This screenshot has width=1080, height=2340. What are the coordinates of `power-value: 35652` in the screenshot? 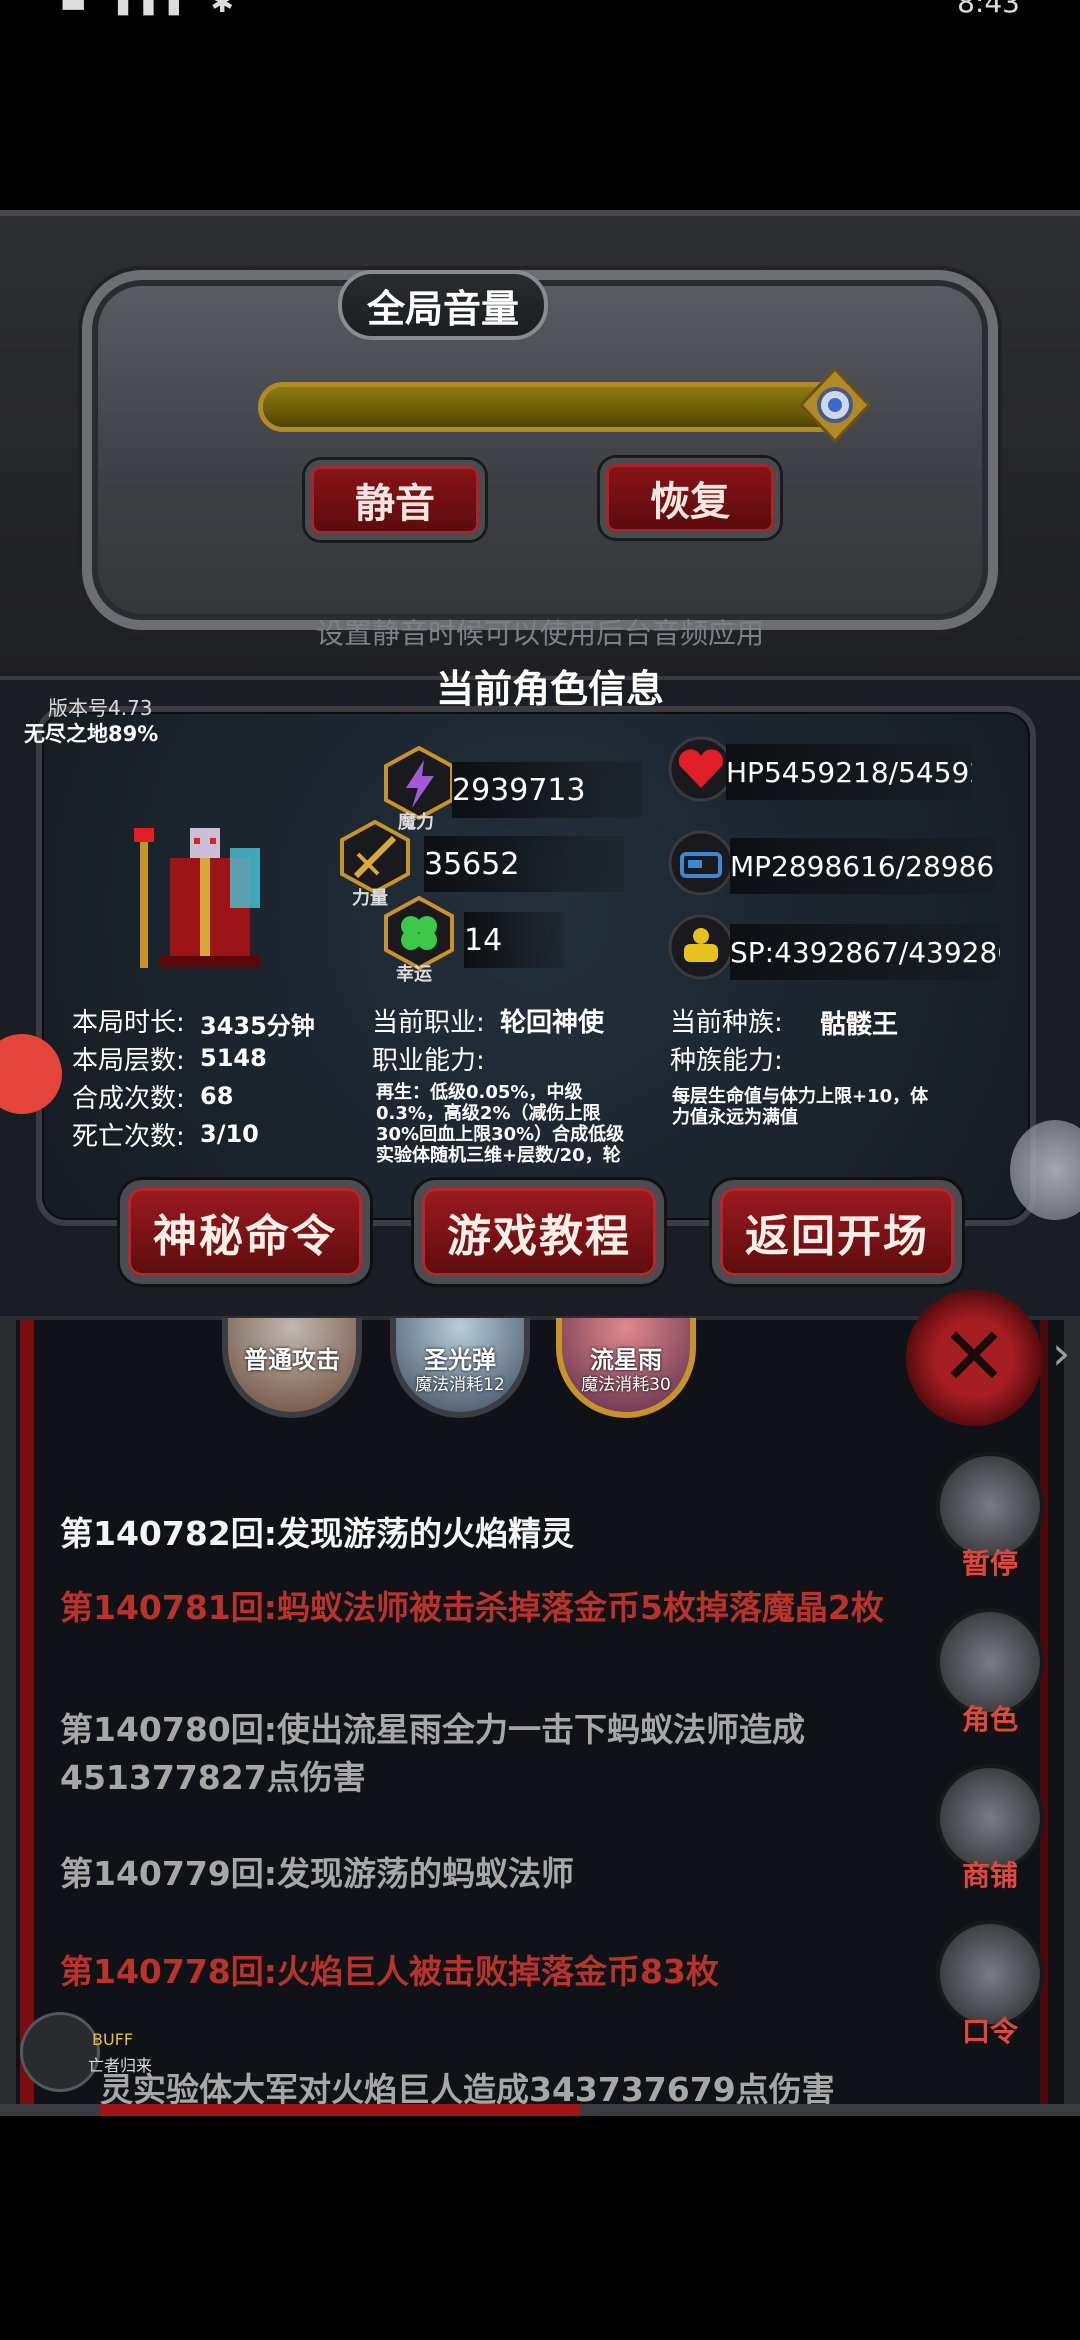 It's located at (524, 864).